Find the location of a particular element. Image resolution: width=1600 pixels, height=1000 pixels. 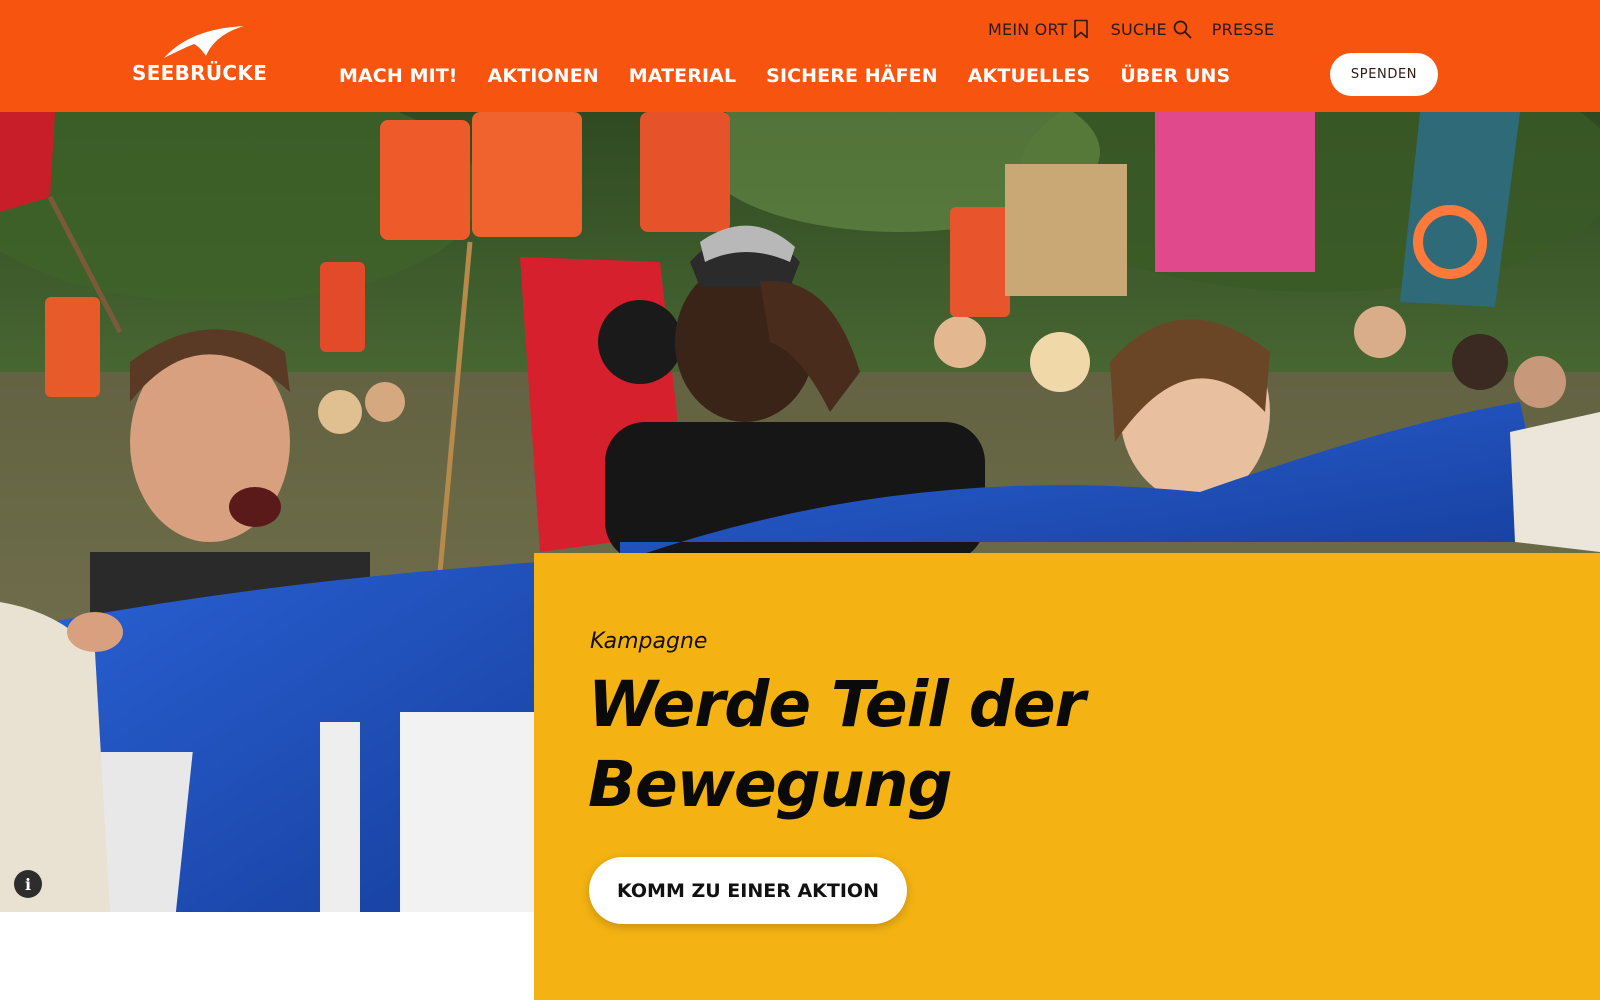

donate-button: SPENDEN is located at coordinates (1384, 74).